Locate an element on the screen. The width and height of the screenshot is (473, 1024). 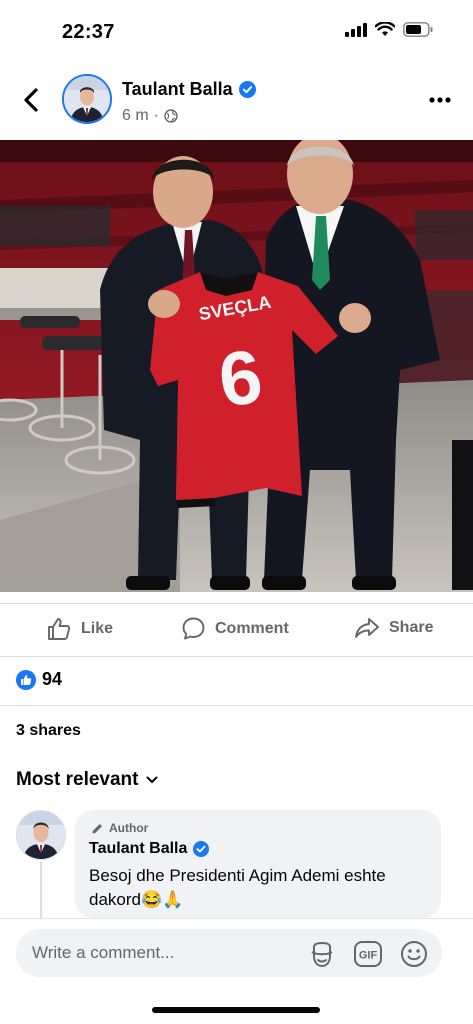
comment-composer-bar: Write a comment... GIF is located at coordinates (236, 971).